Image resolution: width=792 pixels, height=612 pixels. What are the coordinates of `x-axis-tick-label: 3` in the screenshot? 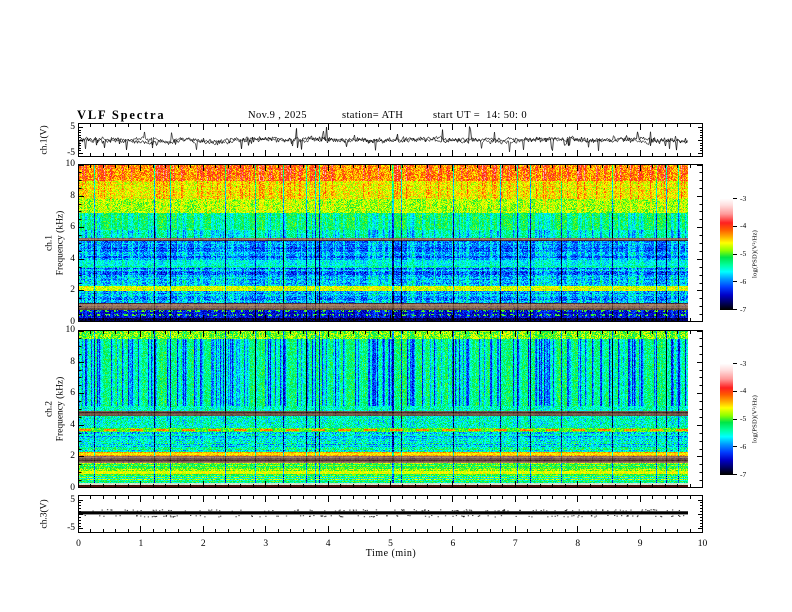 It's located at (266, 543).